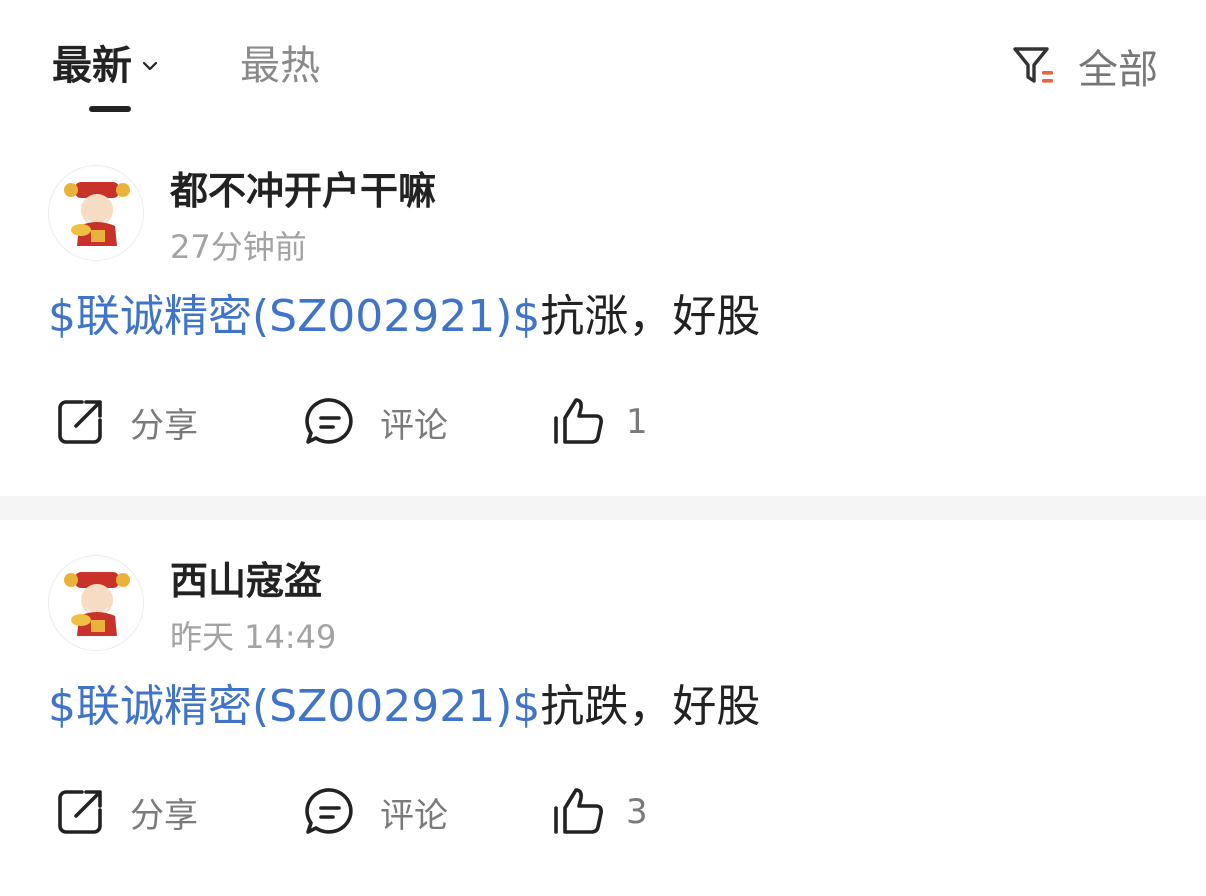 The image size is (1206, 896). I want to click on tab-hot-label: 最热, so click(280, 66).